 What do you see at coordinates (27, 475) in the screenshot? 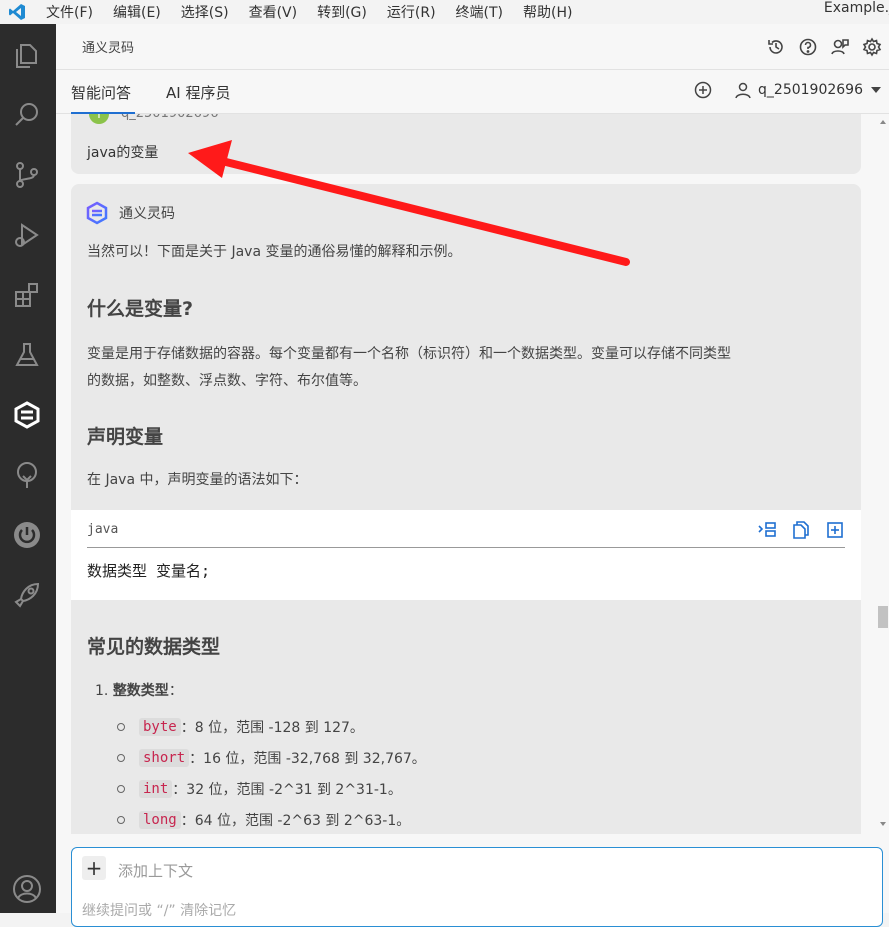
I see `tree-icon` at bounding box center [27, 475].